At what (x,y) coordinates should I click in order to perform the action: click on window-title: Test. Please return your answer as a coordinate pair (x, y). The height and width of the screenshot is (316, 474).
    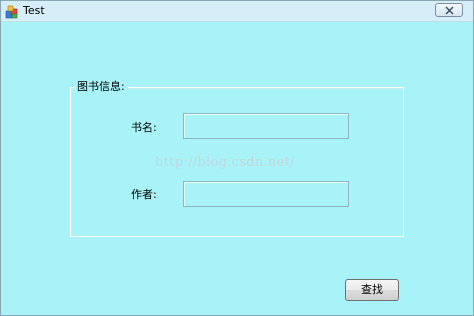
    Looking at the image, I should click on (34, 10).